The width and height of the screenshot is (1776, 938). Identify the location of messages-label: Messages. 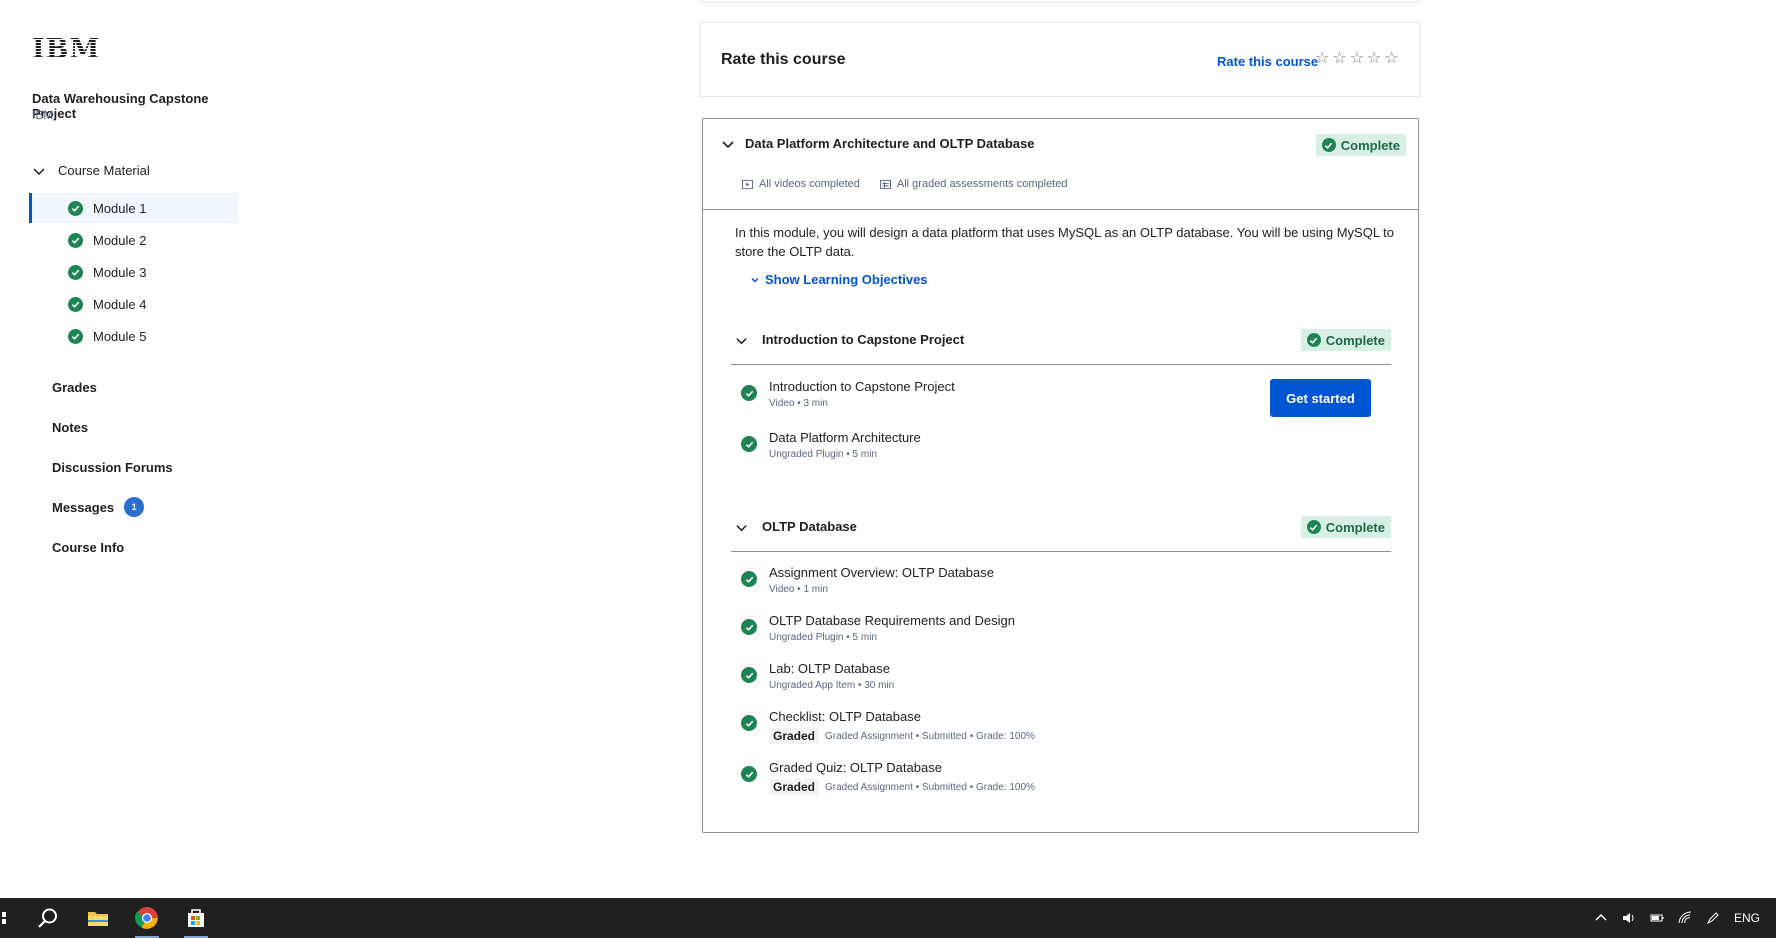
(83, 507).